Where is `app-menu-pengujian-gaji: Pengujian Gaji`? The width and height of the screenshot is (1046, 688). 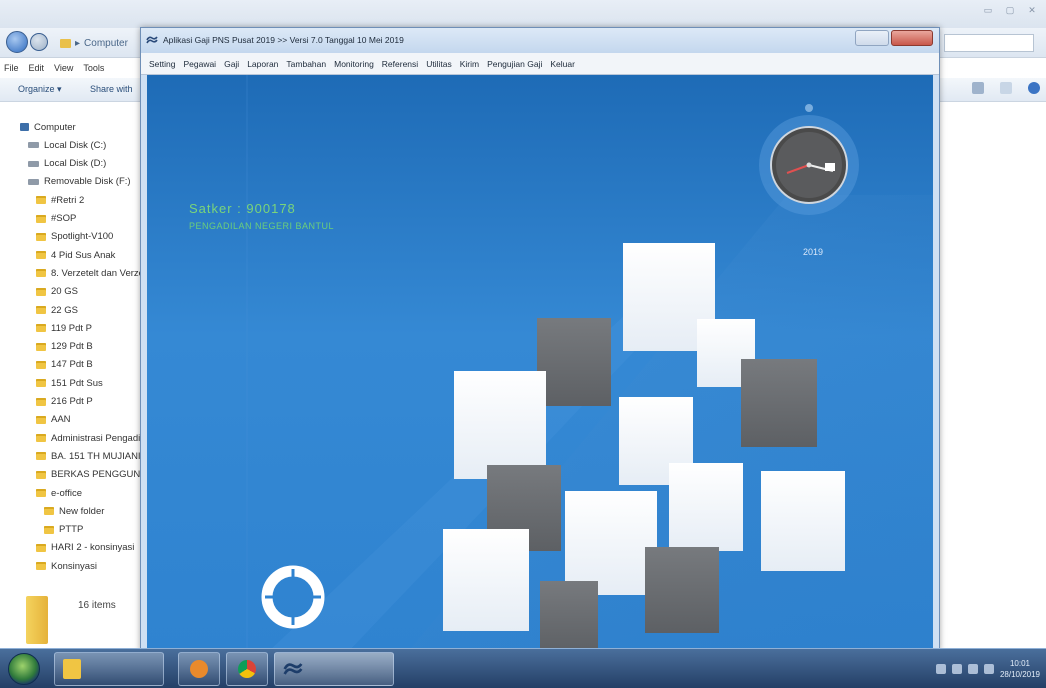
app-menu-pengujian-gaji: Pengujian Gaji is located at coordinates (514, 64).